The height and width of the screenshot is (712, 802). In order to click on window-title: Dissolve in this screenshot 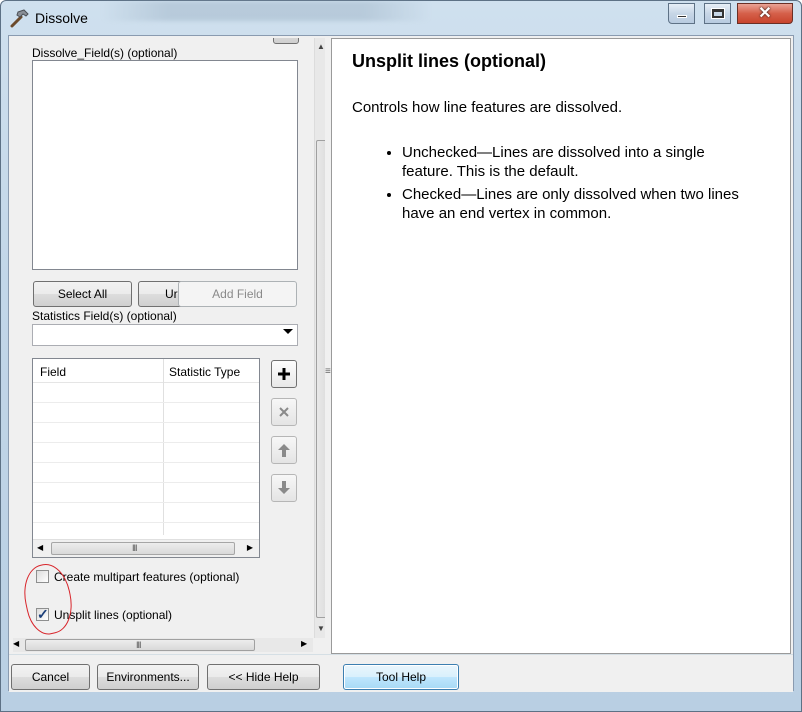, I will do `click(61, 18)`.